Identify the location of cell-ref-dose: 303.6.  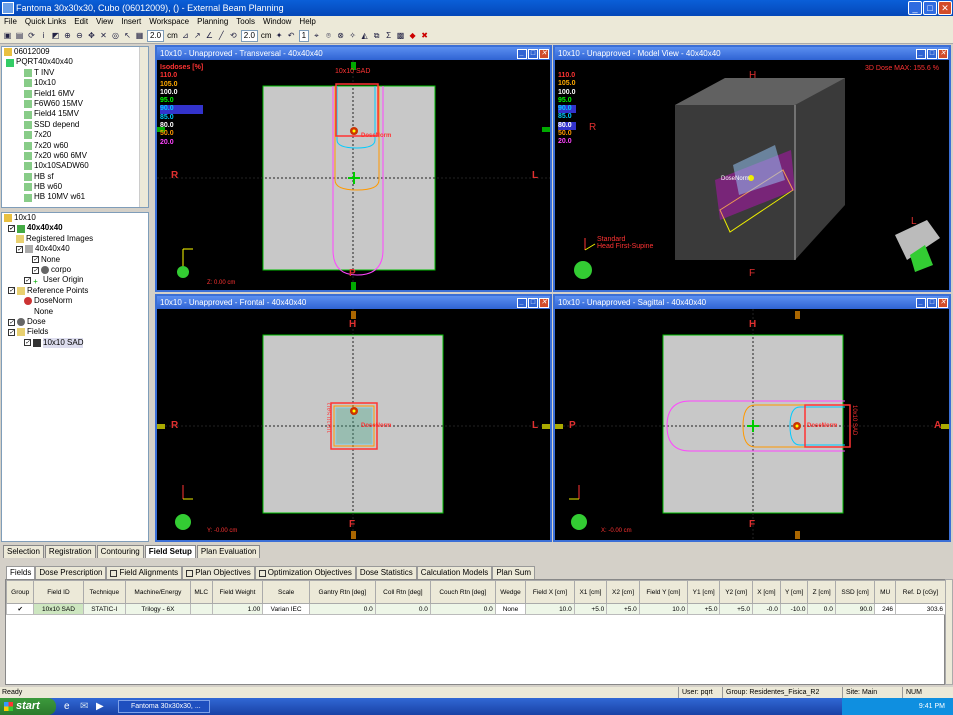
(920, 609).